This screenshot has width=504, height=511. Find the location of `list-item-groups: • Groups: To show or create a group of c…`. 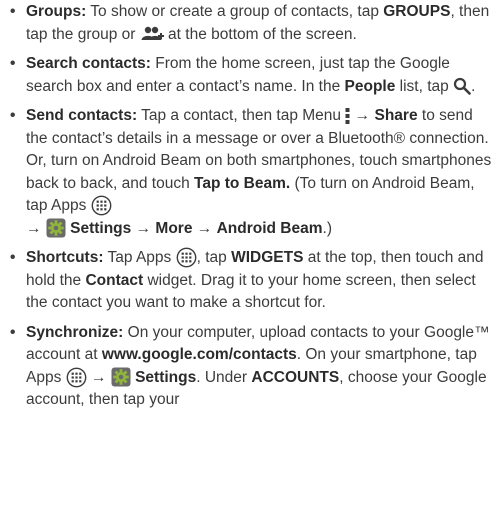

list-item-groups: • Groups: To show or create a group of c… is located at coordinates (252, 23).